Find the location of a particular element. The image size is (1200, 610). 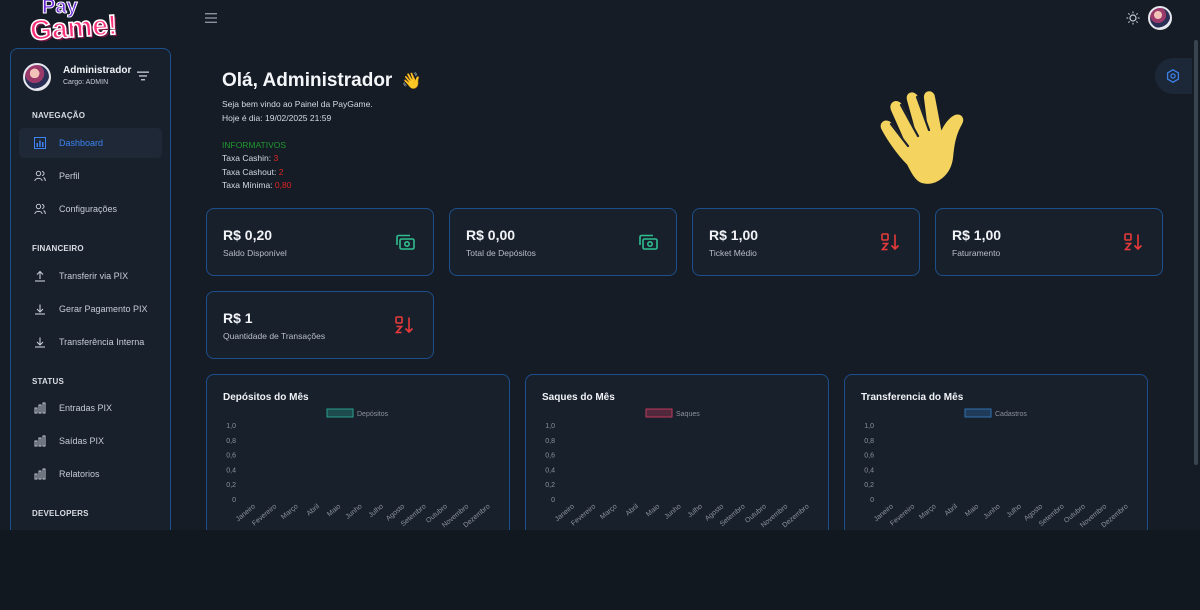

card-value: R$ 0,20 is located at coordinates (248, 235).